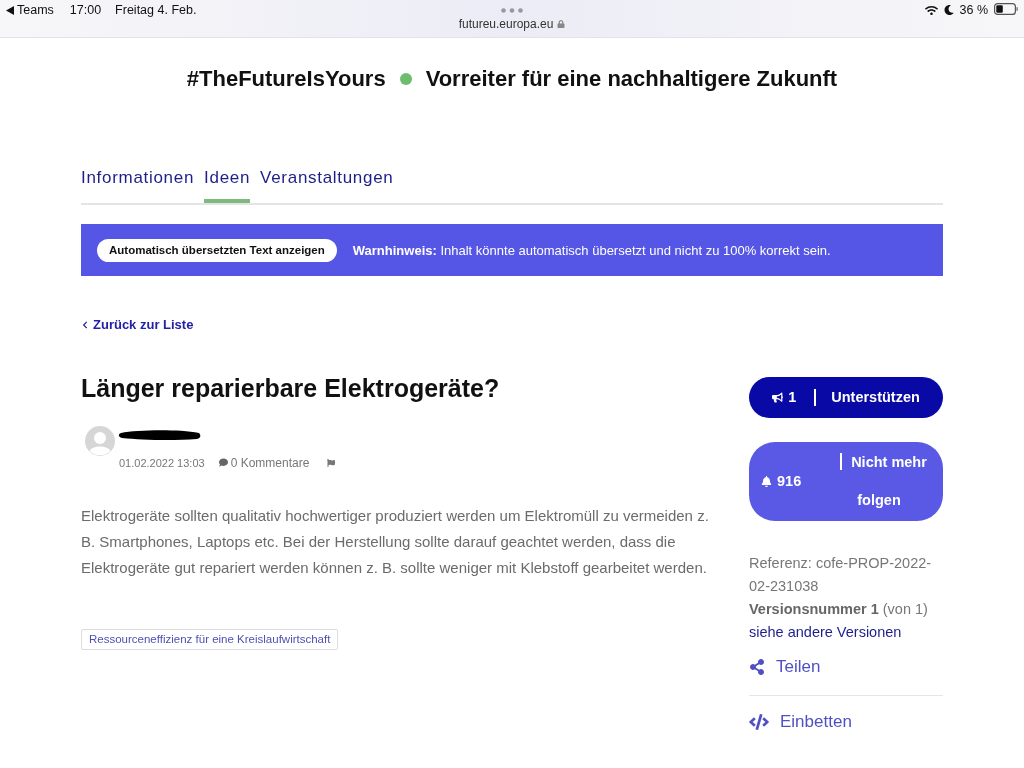 This screenshot has width=1024, height=768. Describe the element at coordinates (331, 462) in the screenshot. I see `report-flag-icon` at that location.